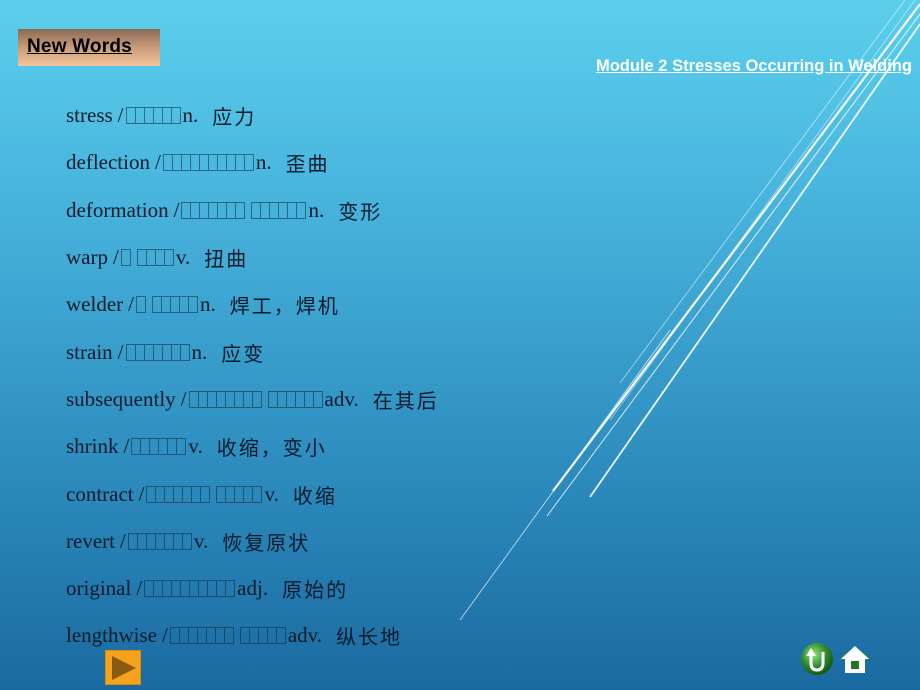 This screenshot has width=920, height=690. I want to click on vocabulary-item: strain / n. 应变, so click(252, 351).